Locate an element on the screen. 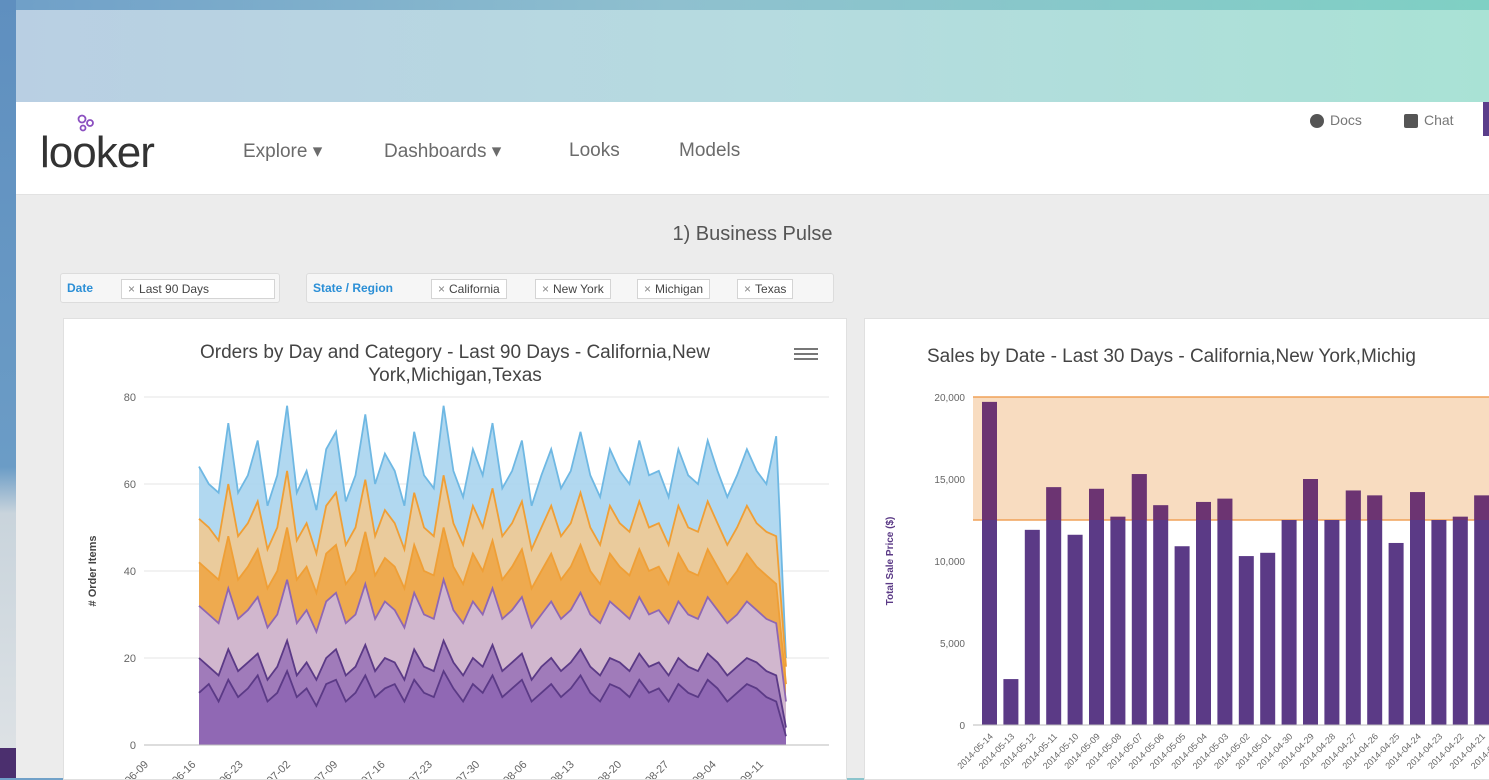 This screenshot has height=780, width=1489. y-axis-label: Total Sale Price ($) is located at coordinates (890, 561).